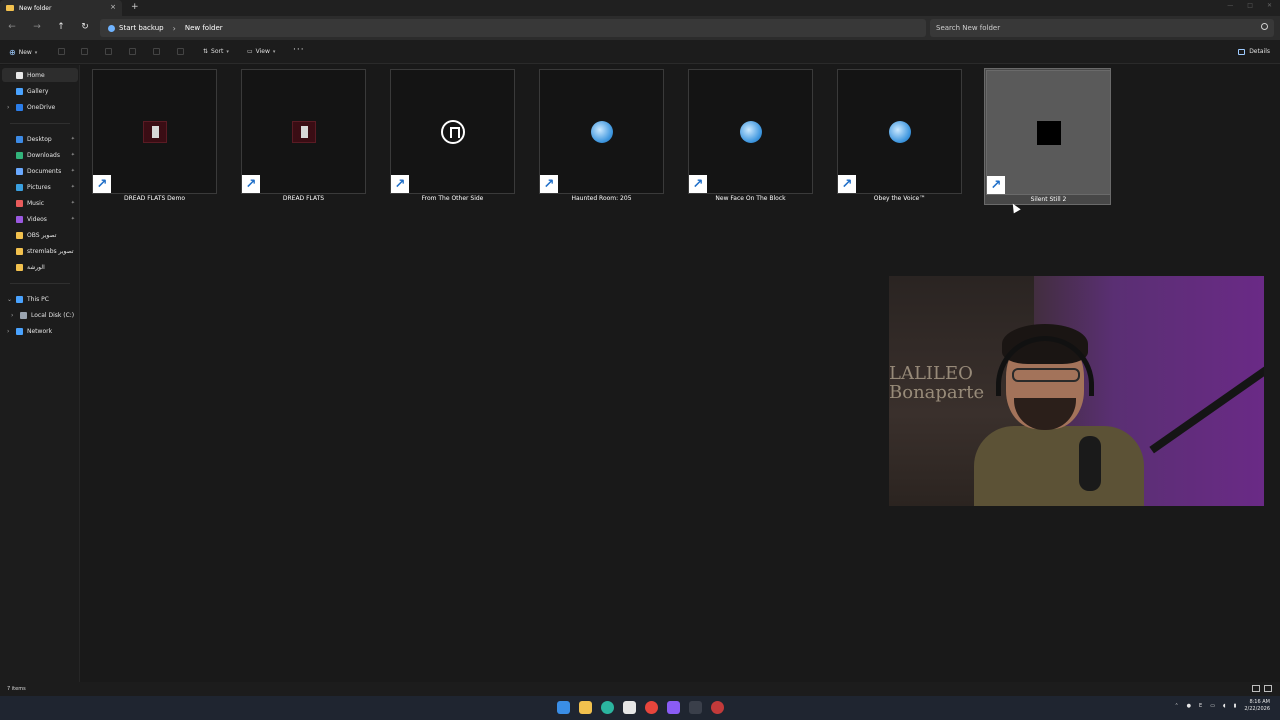  I want to click on file-tile: ↗ New Face On The Block, so click(750, 136).